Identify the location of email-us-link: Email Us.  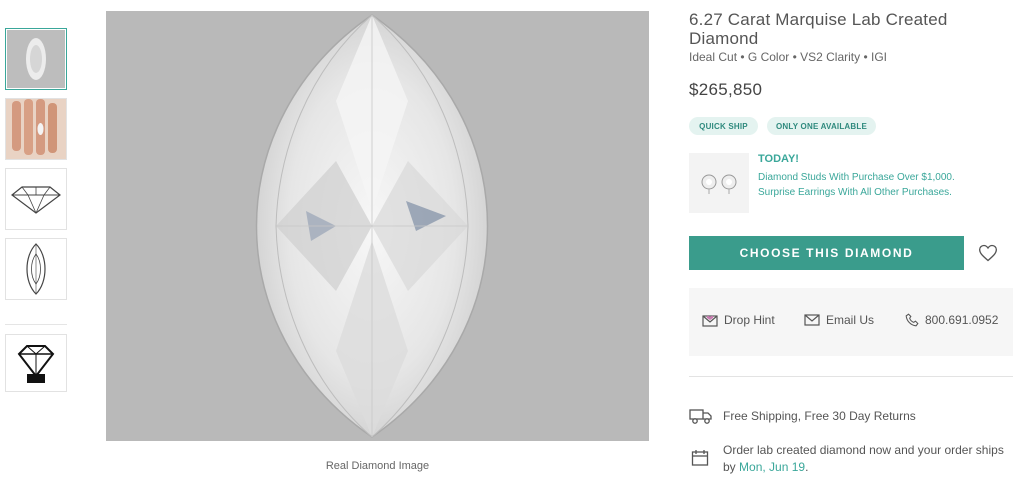
(839, 320).